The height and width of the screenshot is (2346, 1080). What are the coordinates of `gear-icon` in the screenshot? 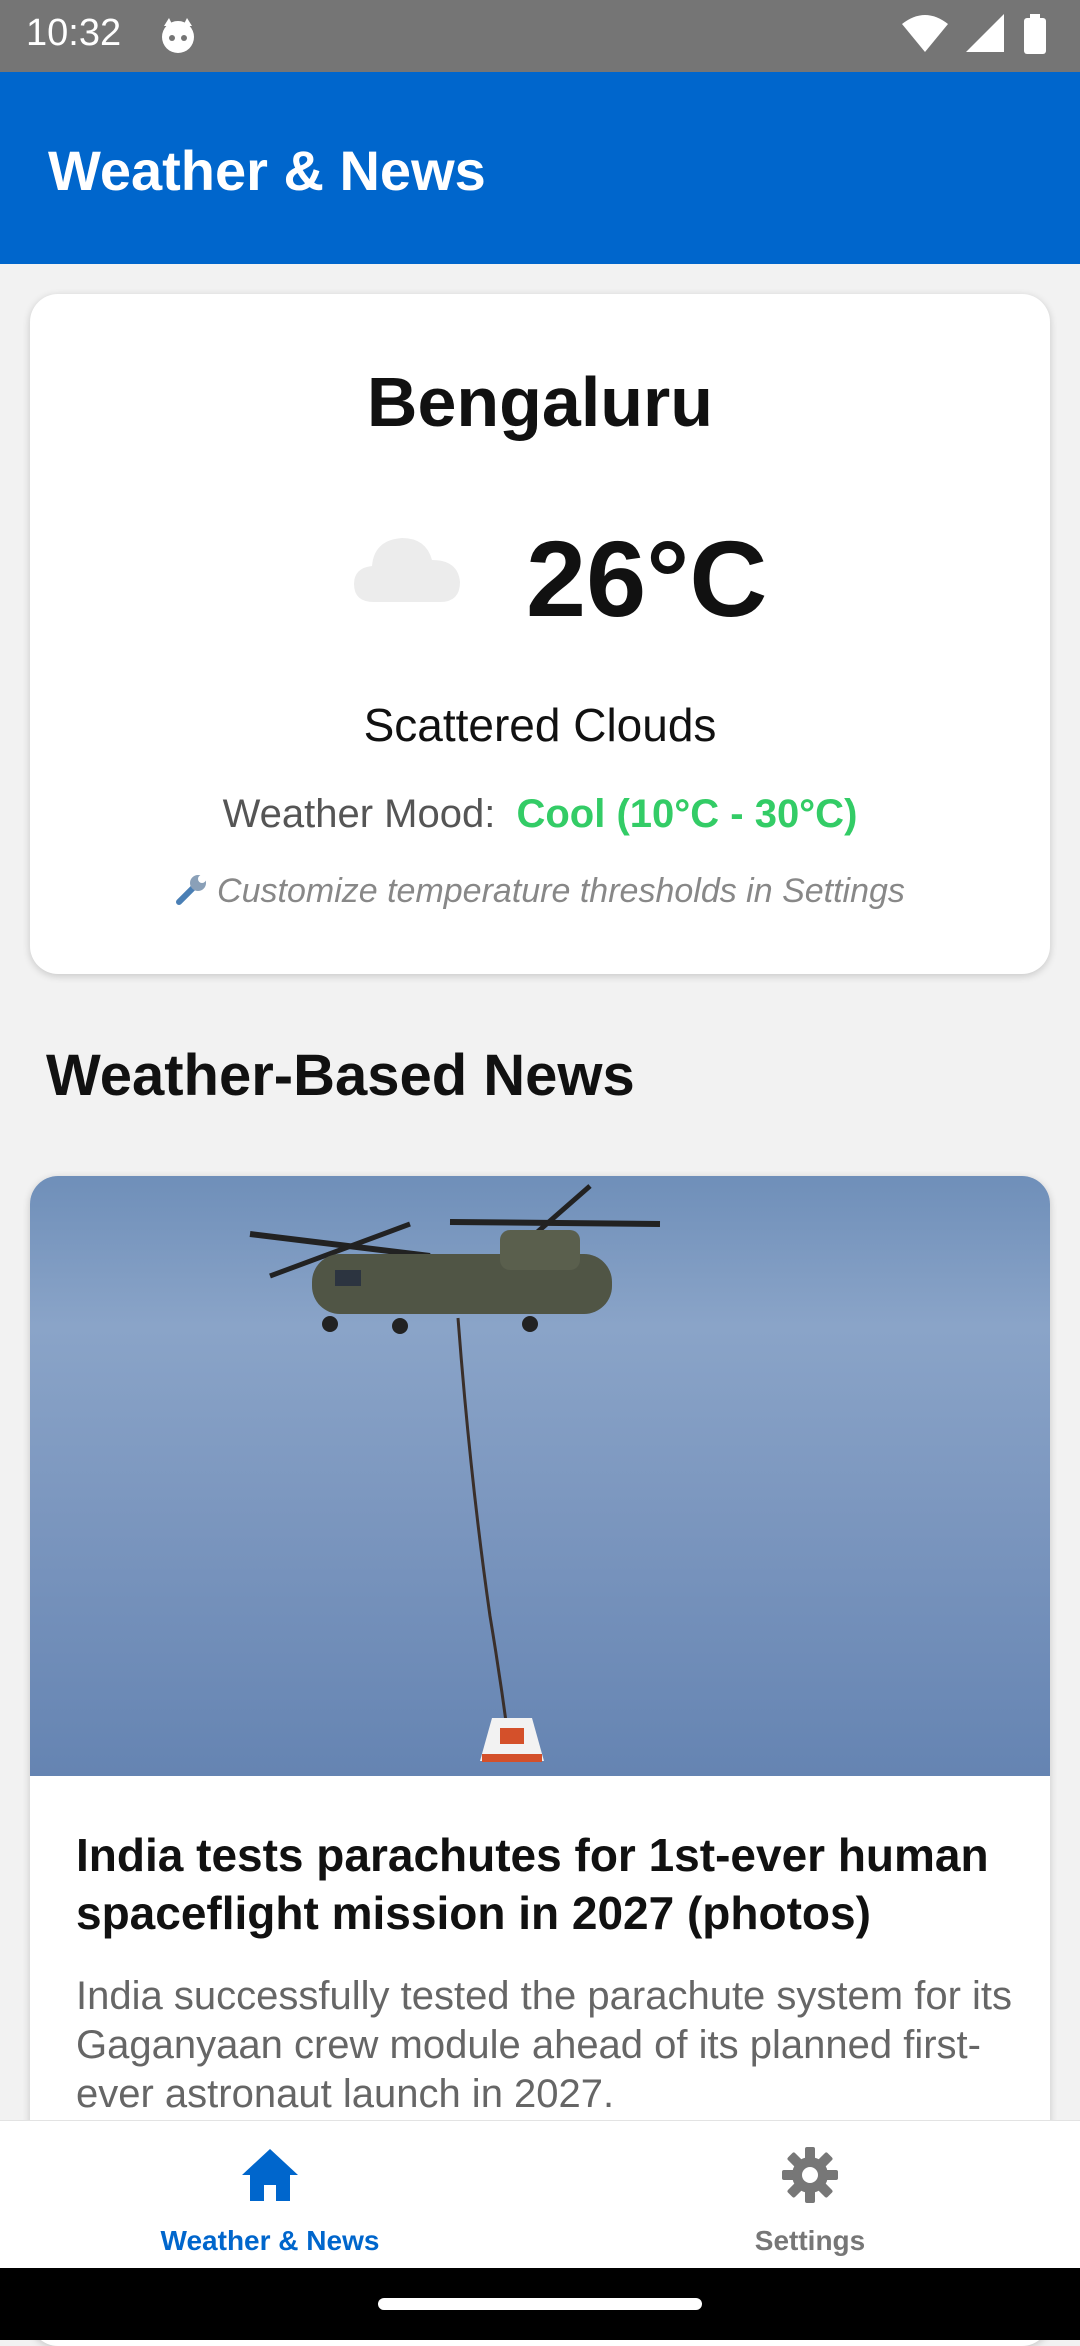 It's located at (810, 2177).